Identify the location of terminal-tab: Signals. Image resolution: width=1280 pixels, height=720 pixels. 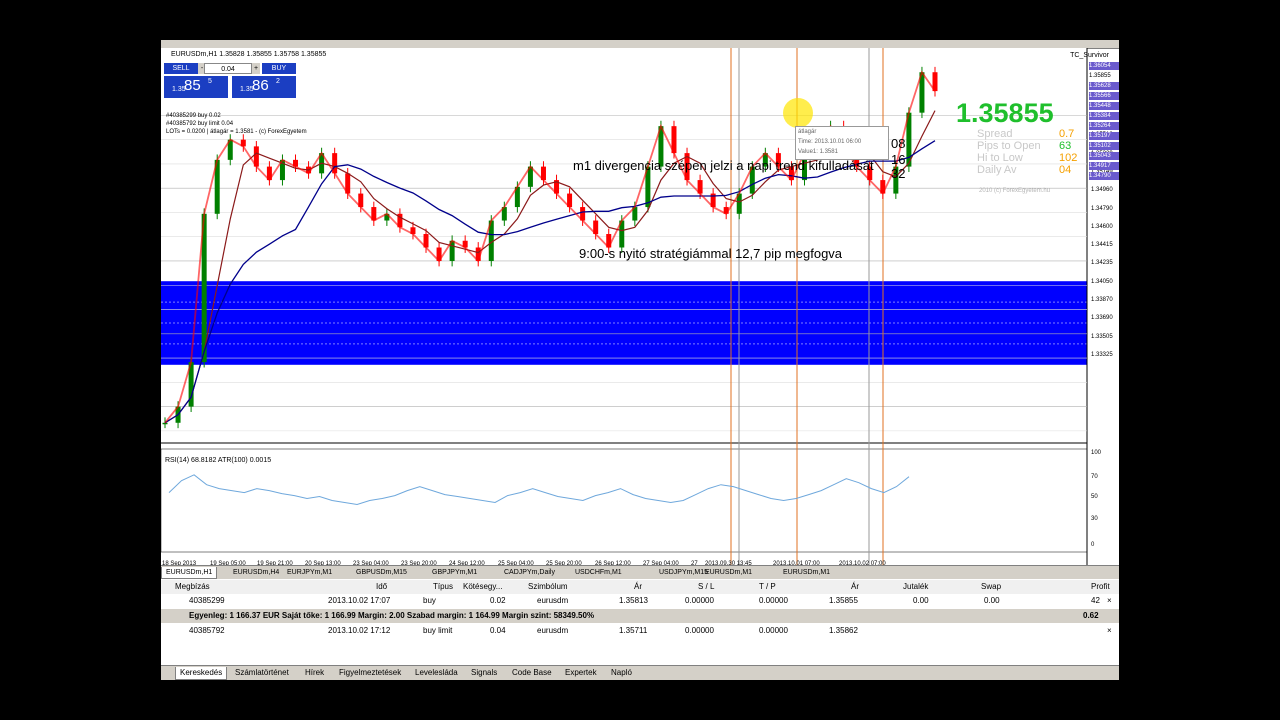
(484, 673).